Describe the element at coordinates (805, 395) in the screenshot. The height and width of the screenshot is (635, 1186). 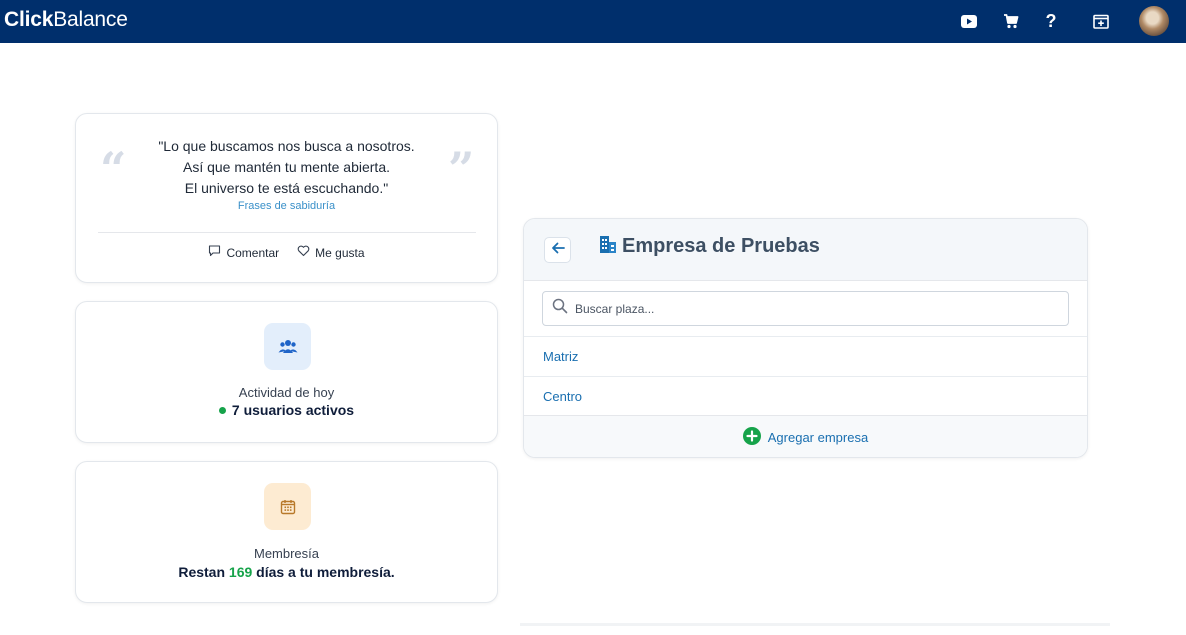
I see `plaza-item-centro: Centro` at that location.